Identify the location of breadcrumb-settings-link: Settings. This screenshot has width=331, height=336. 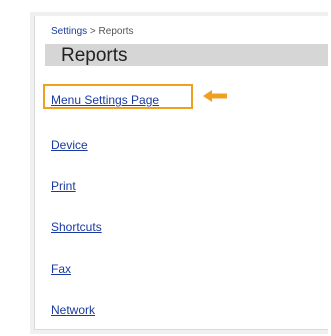
(69, 31).